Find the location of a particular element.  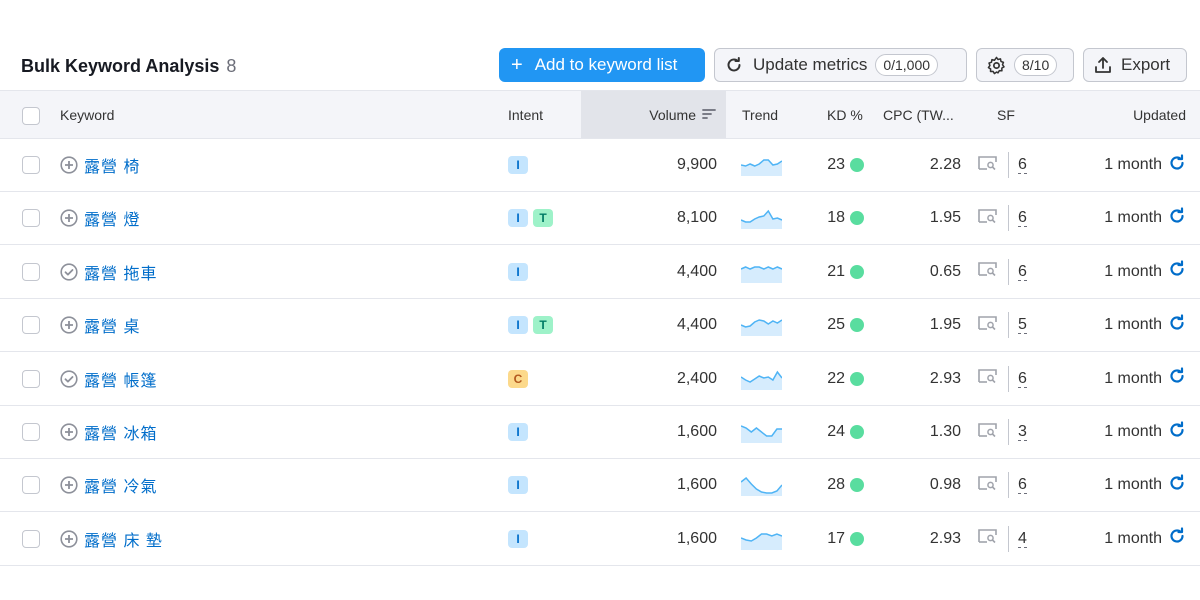

keyword-cell: 露營 拖車 is located at coordinates (108, 272).